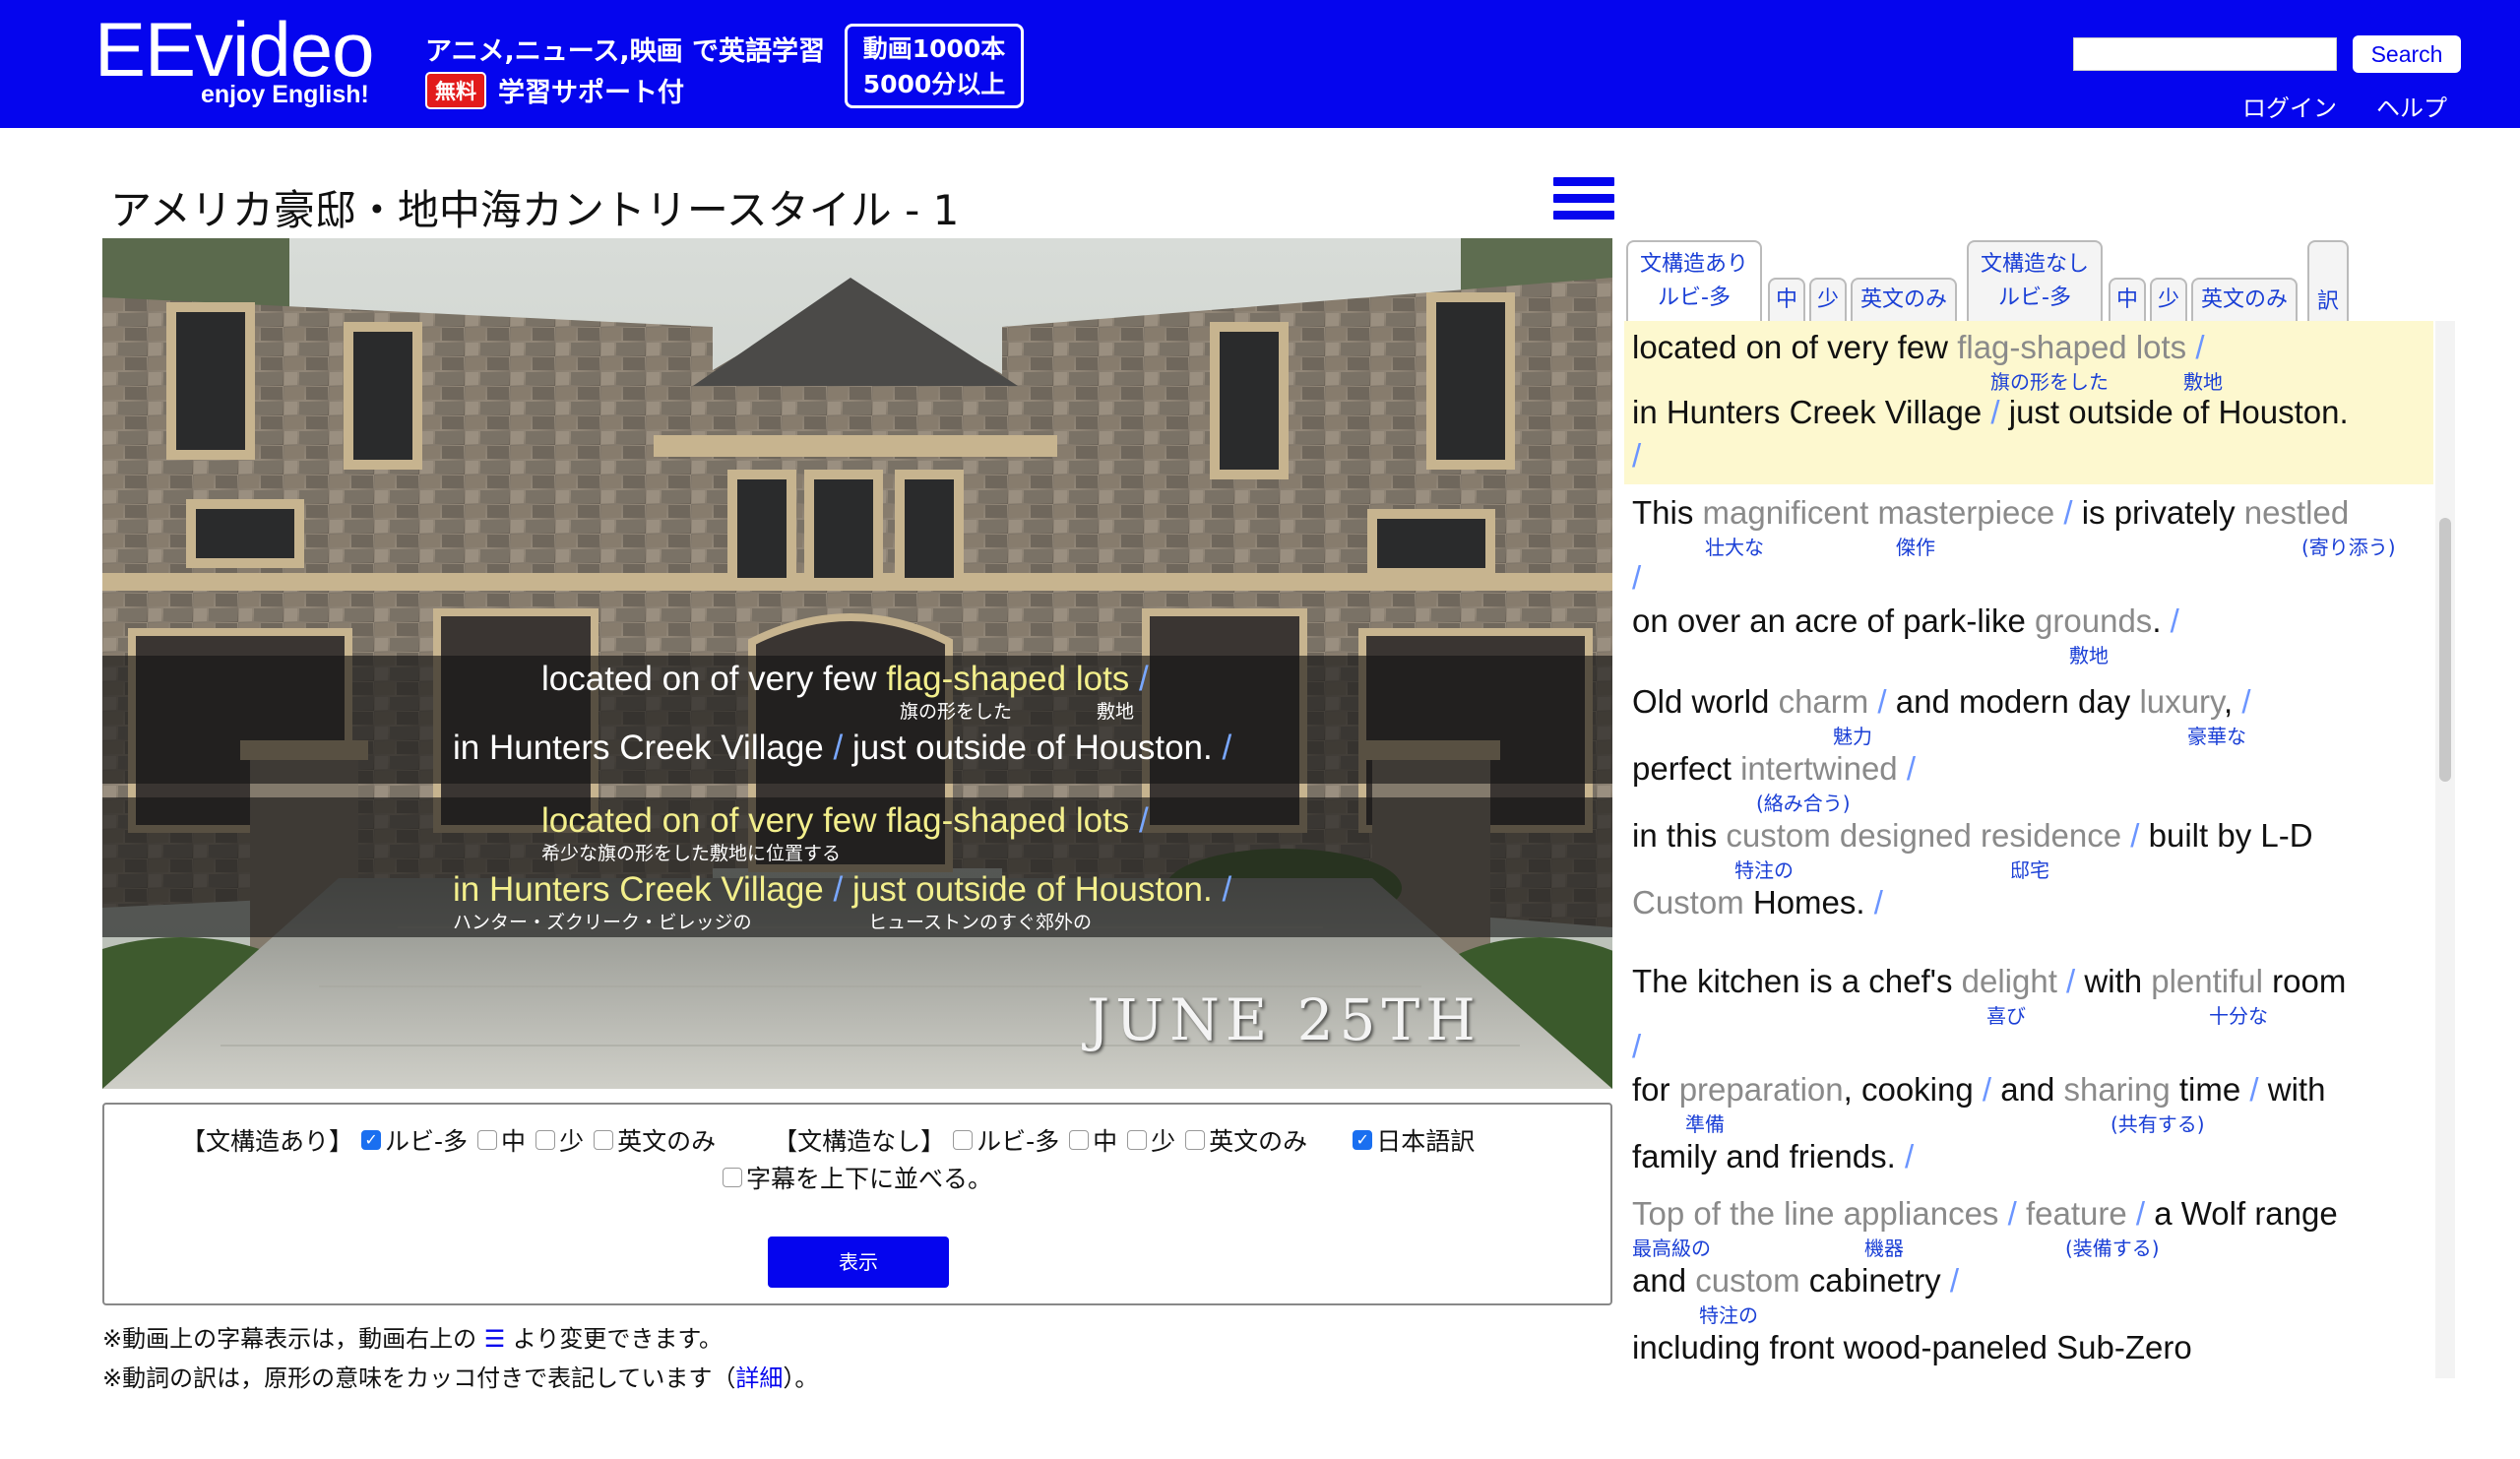 This screenshot has height=1459, width=2520. Describe the element at coordinates (2168, 299) in the screenshot. I see `tab-without-few: 少` at that location.